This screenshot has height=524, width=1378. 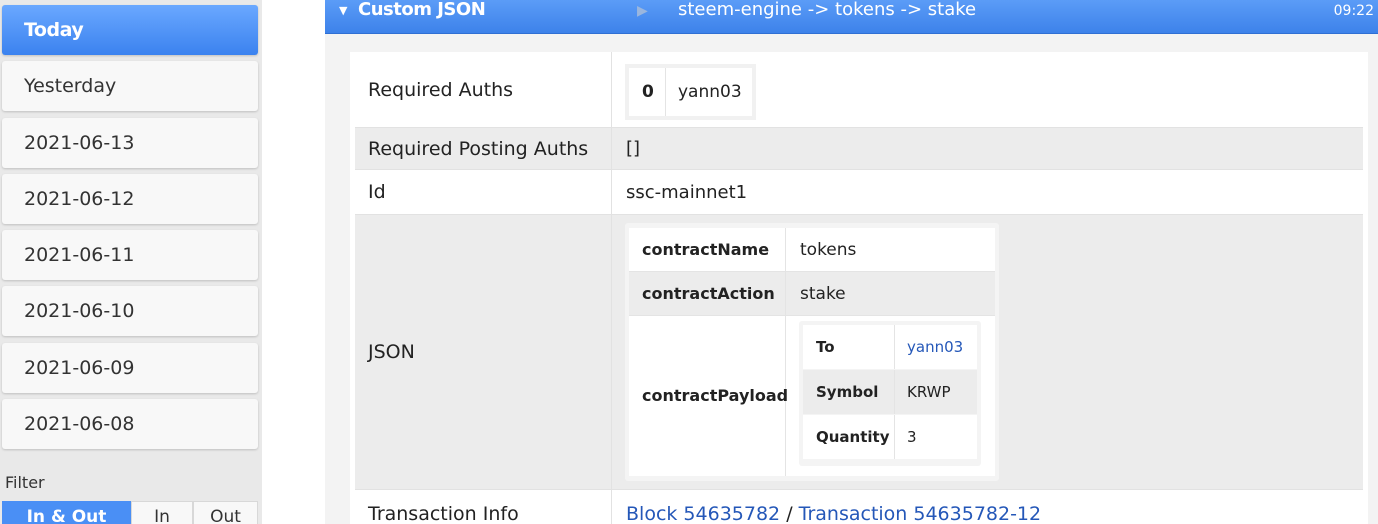 I want to click on day-today-button: Today, so click(x=130, y=30).